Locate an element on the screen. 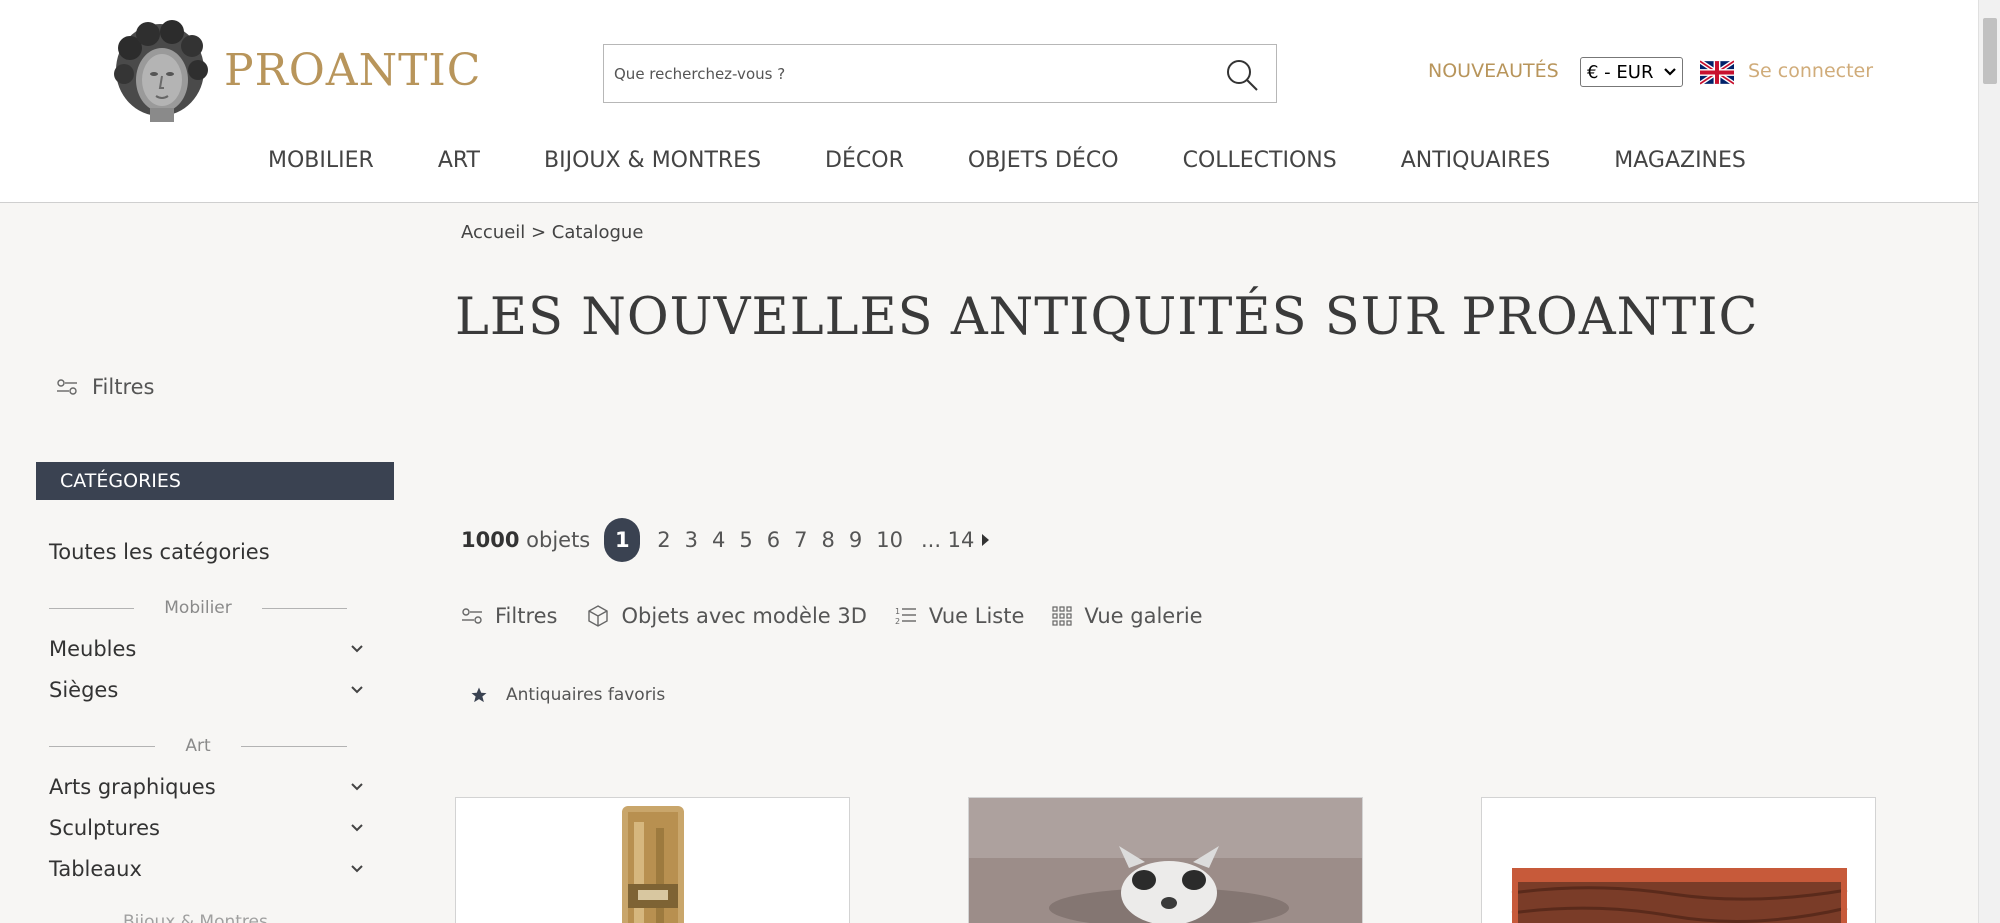 Image resolution: width=2000 pixels, height=923 pixels. categories-heading: CATÉGORIES is located at coordinates (215, 481).